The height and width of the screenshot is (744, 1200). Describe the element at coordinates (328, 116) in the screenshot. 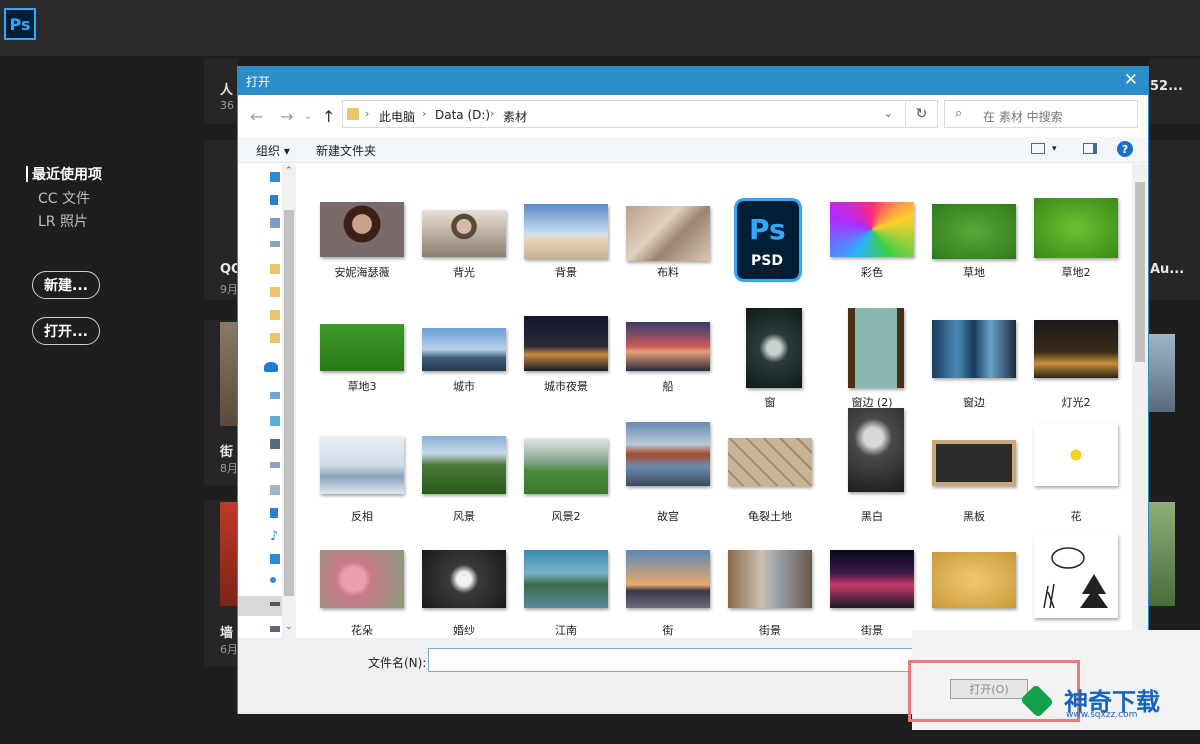

I see `up-arrow-icon: ↑` at that location.